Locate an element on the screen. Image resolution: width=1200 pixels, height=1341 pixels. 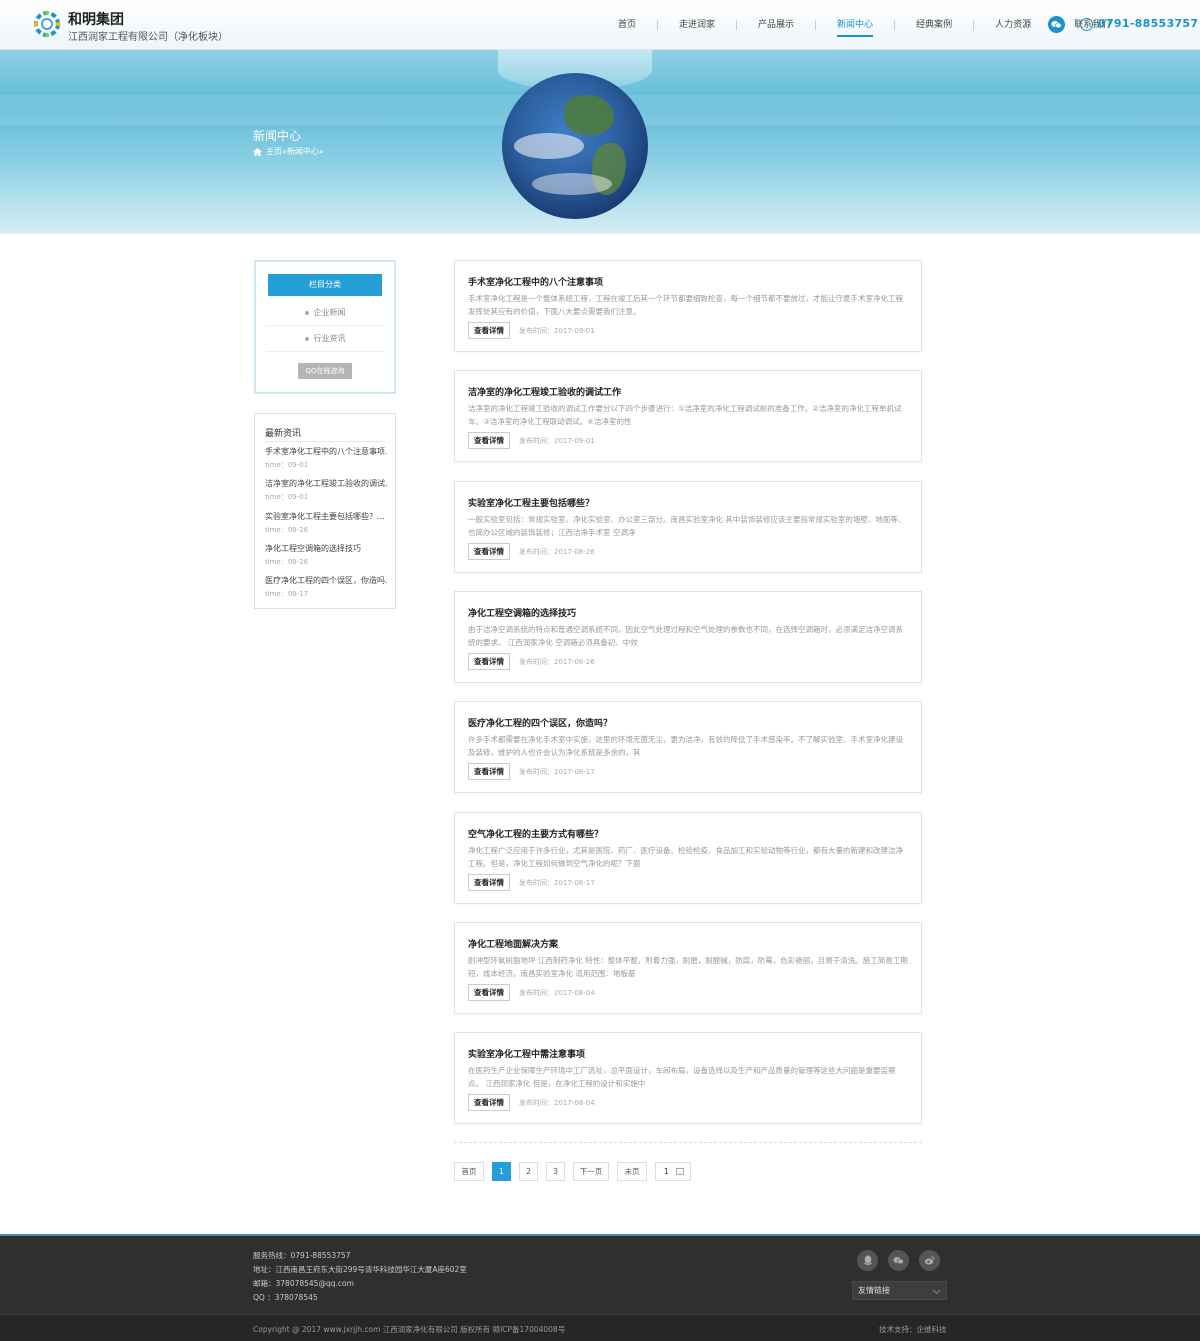
footer-address: 地址：江西南昌王府东大街299号清华科技园华江大厦A座602室 is located at coordinates (360, 1269).